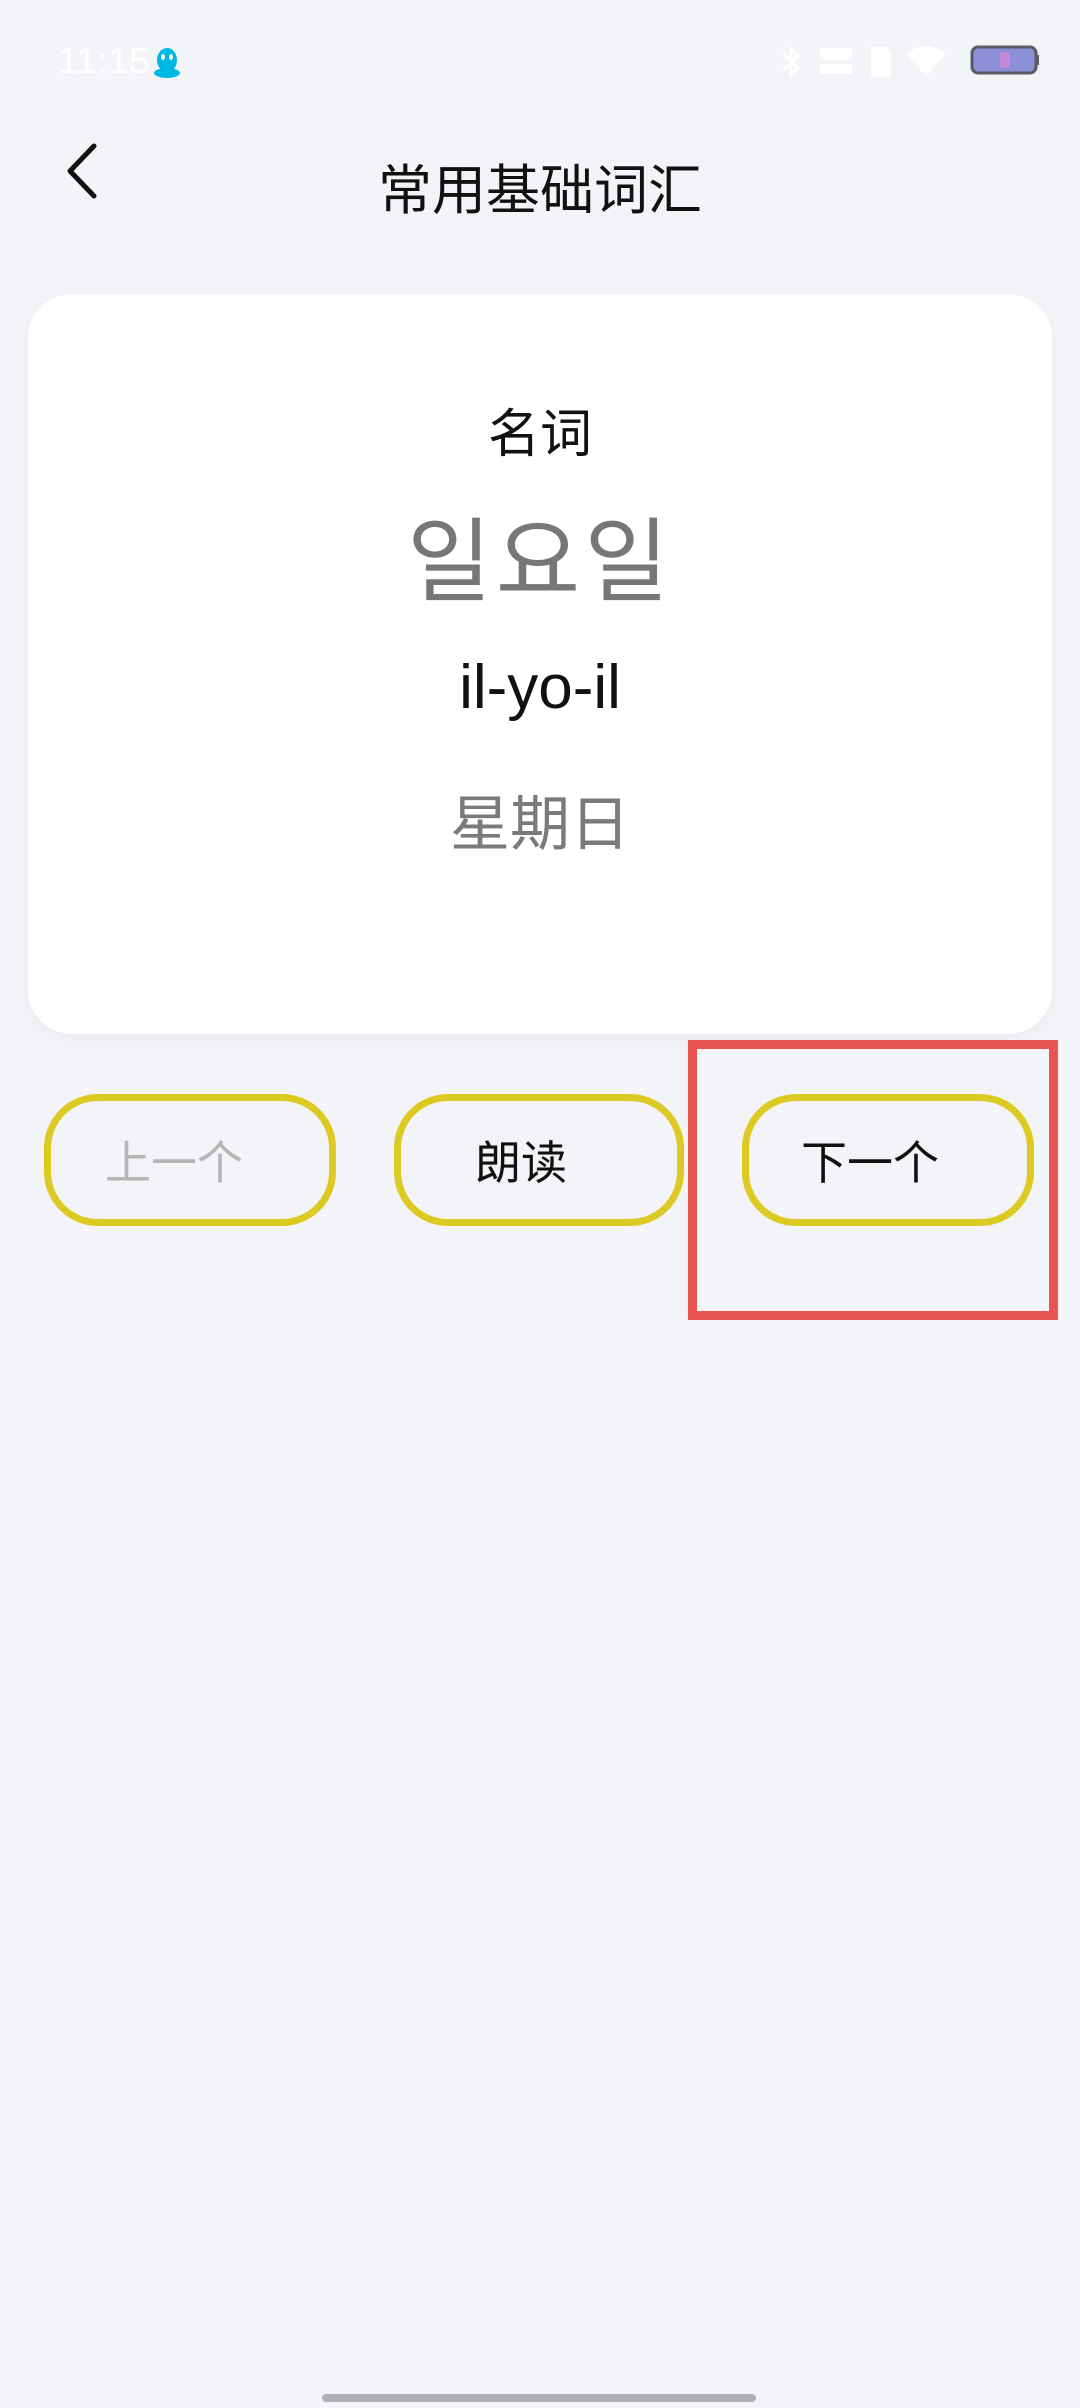 Image resolution: width=1080 pixels, height=2408 pixels. I want to click on page-title: 常用基础词汇, so click(540, 190).